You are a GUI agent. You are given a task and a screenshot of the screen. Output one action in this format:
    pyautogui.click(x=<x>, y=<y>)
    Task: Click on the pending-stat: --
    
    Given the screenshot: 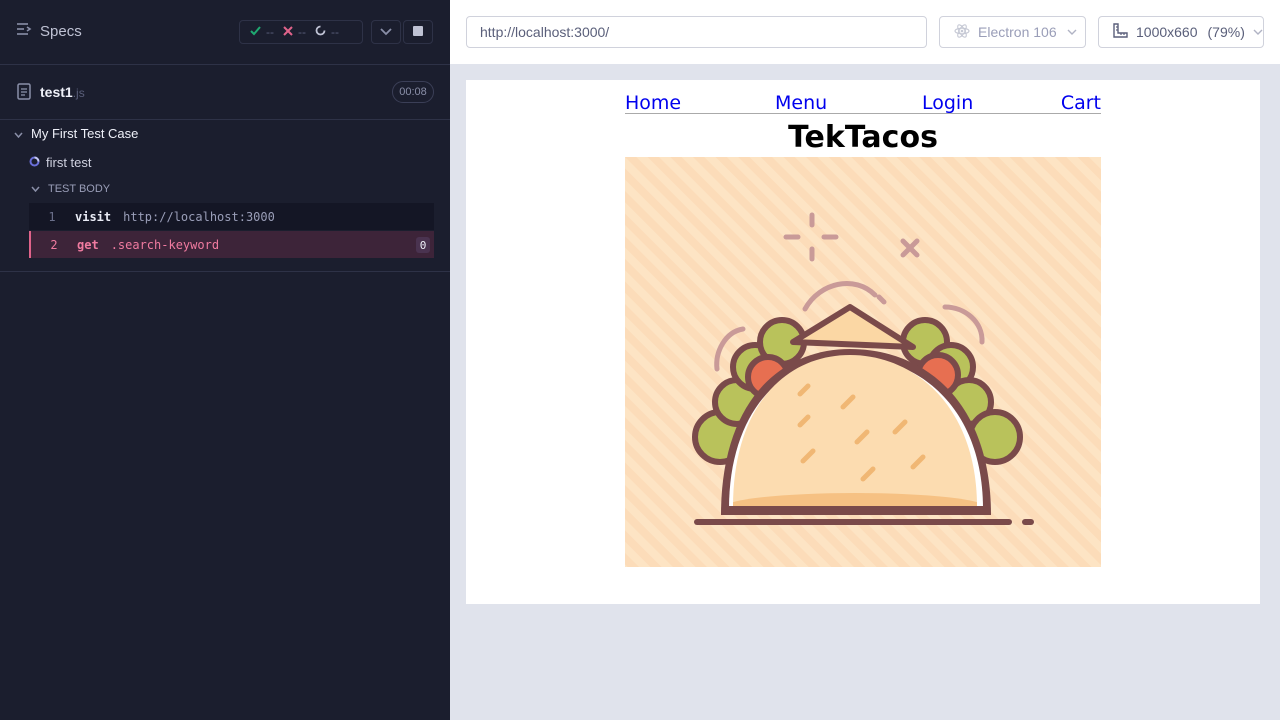 What is the action you would take?
    pyautogui.click(x=327, y=32)
    